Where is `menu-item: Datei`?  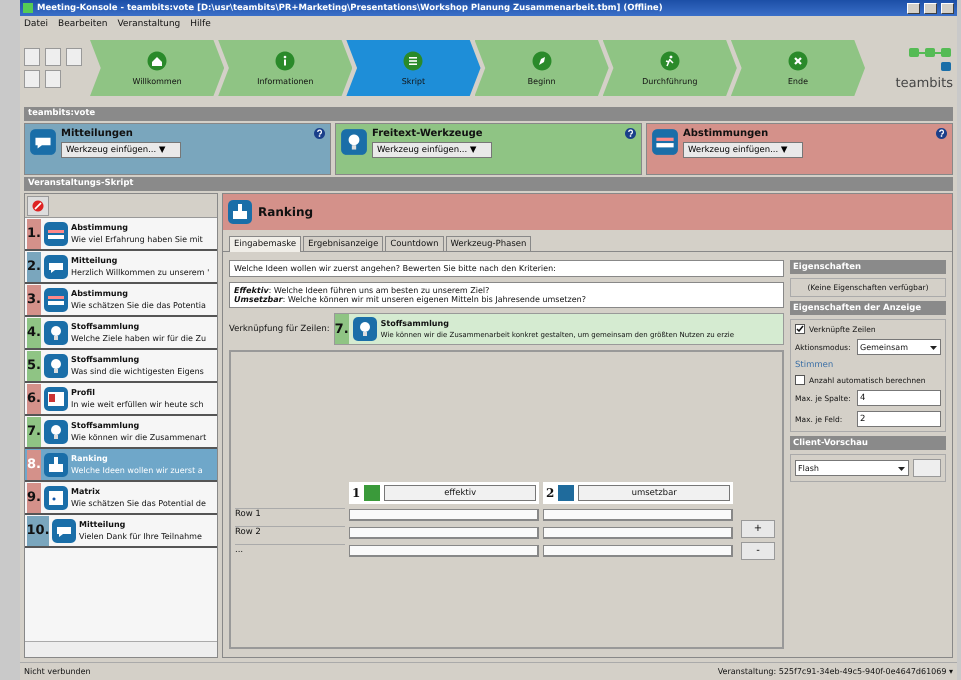 menu-item: Datei is located at coordinates (36, 23).